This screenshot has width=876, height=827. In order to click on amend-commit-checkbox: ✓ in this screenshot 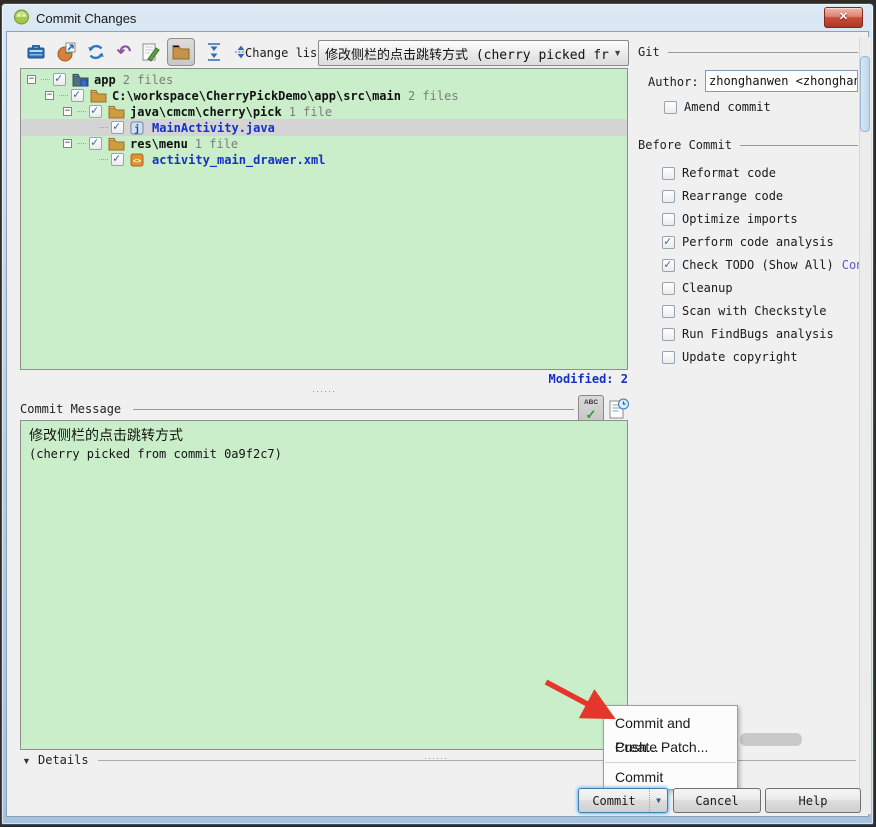, I will do `click(670, 107)`.